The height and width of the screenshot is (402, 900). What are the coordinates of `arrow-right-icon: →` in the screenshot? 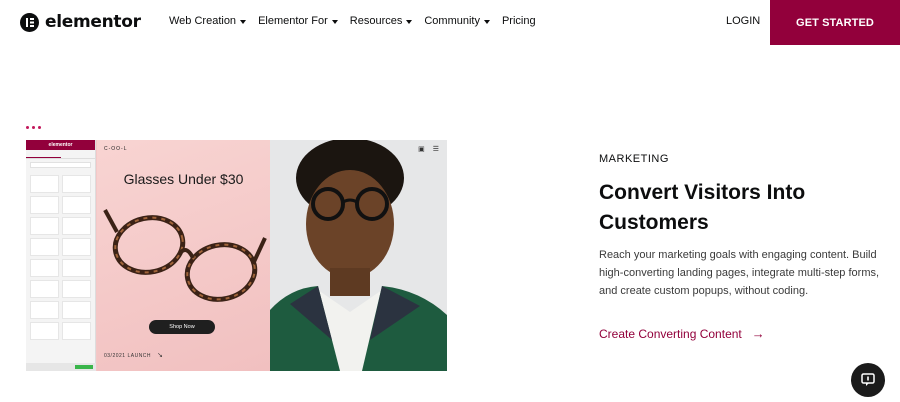 It's located at (758, 333).